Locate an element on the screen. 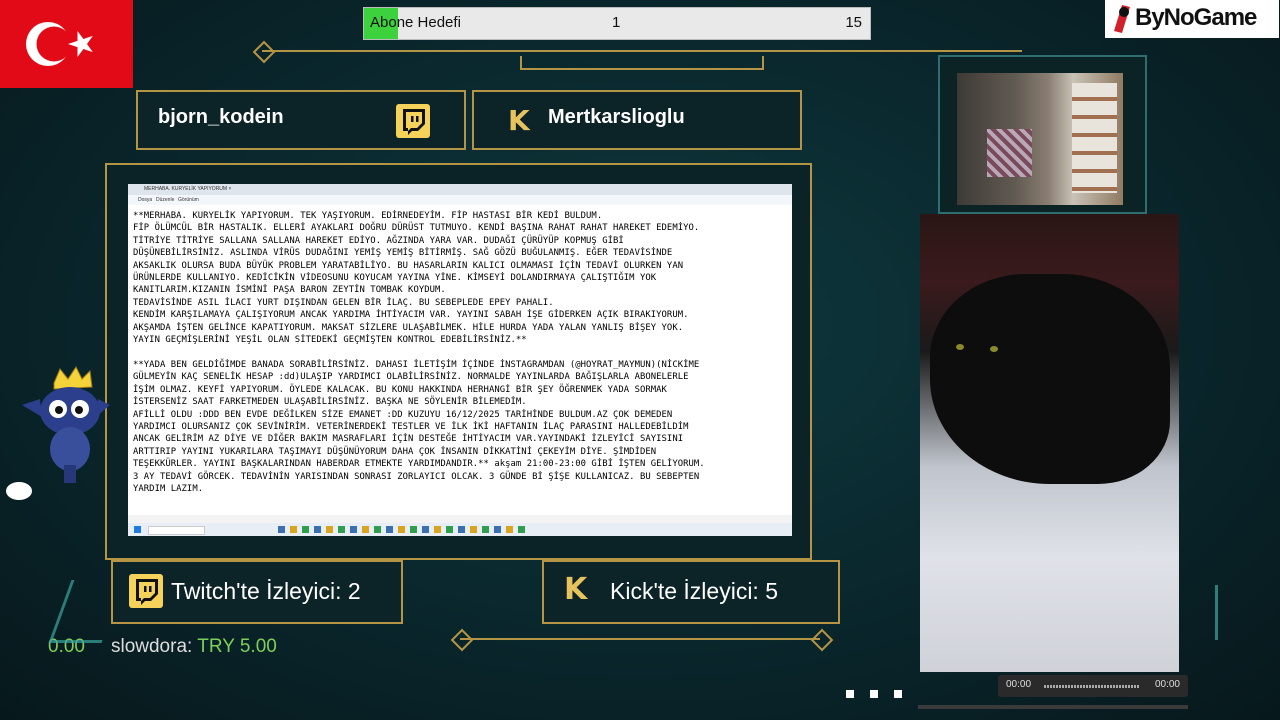  subscriber-goal-bar: Abone Hedefi 1 15 is located at coordinates (617, 23).